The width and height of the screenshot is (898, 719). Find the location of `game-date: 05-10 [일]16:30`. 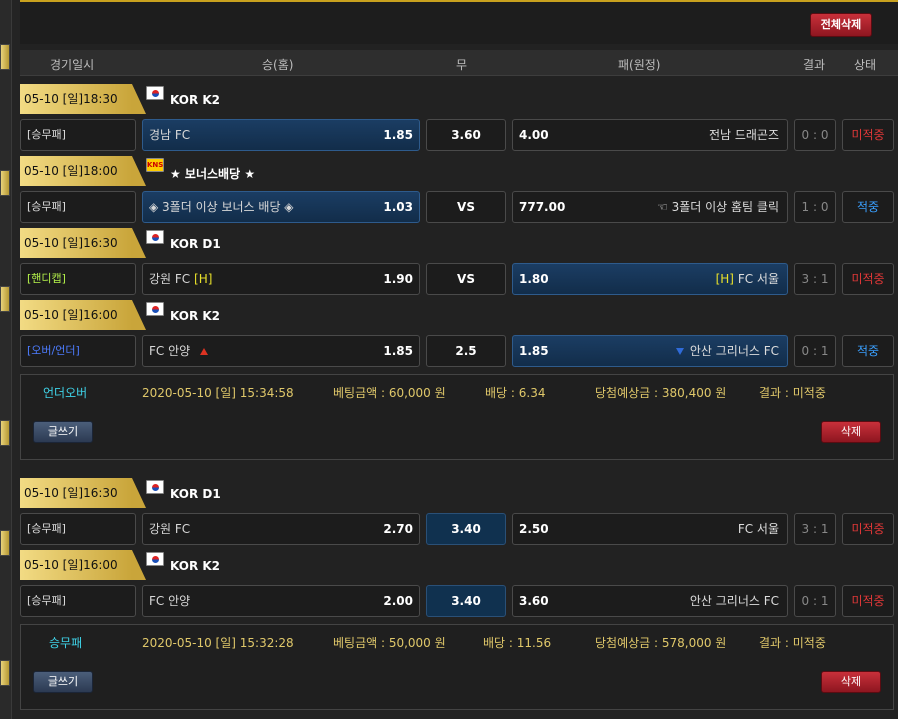

game-date: 05-10 [일]16:30 is located at coordinates (83, 243).